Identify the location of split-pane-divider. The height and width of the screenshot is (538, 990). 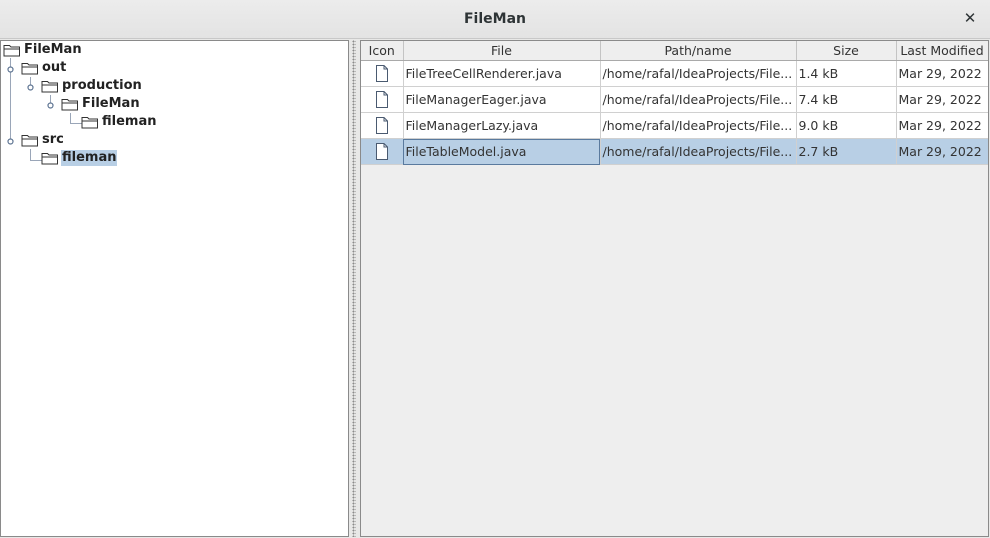
(354, 288).